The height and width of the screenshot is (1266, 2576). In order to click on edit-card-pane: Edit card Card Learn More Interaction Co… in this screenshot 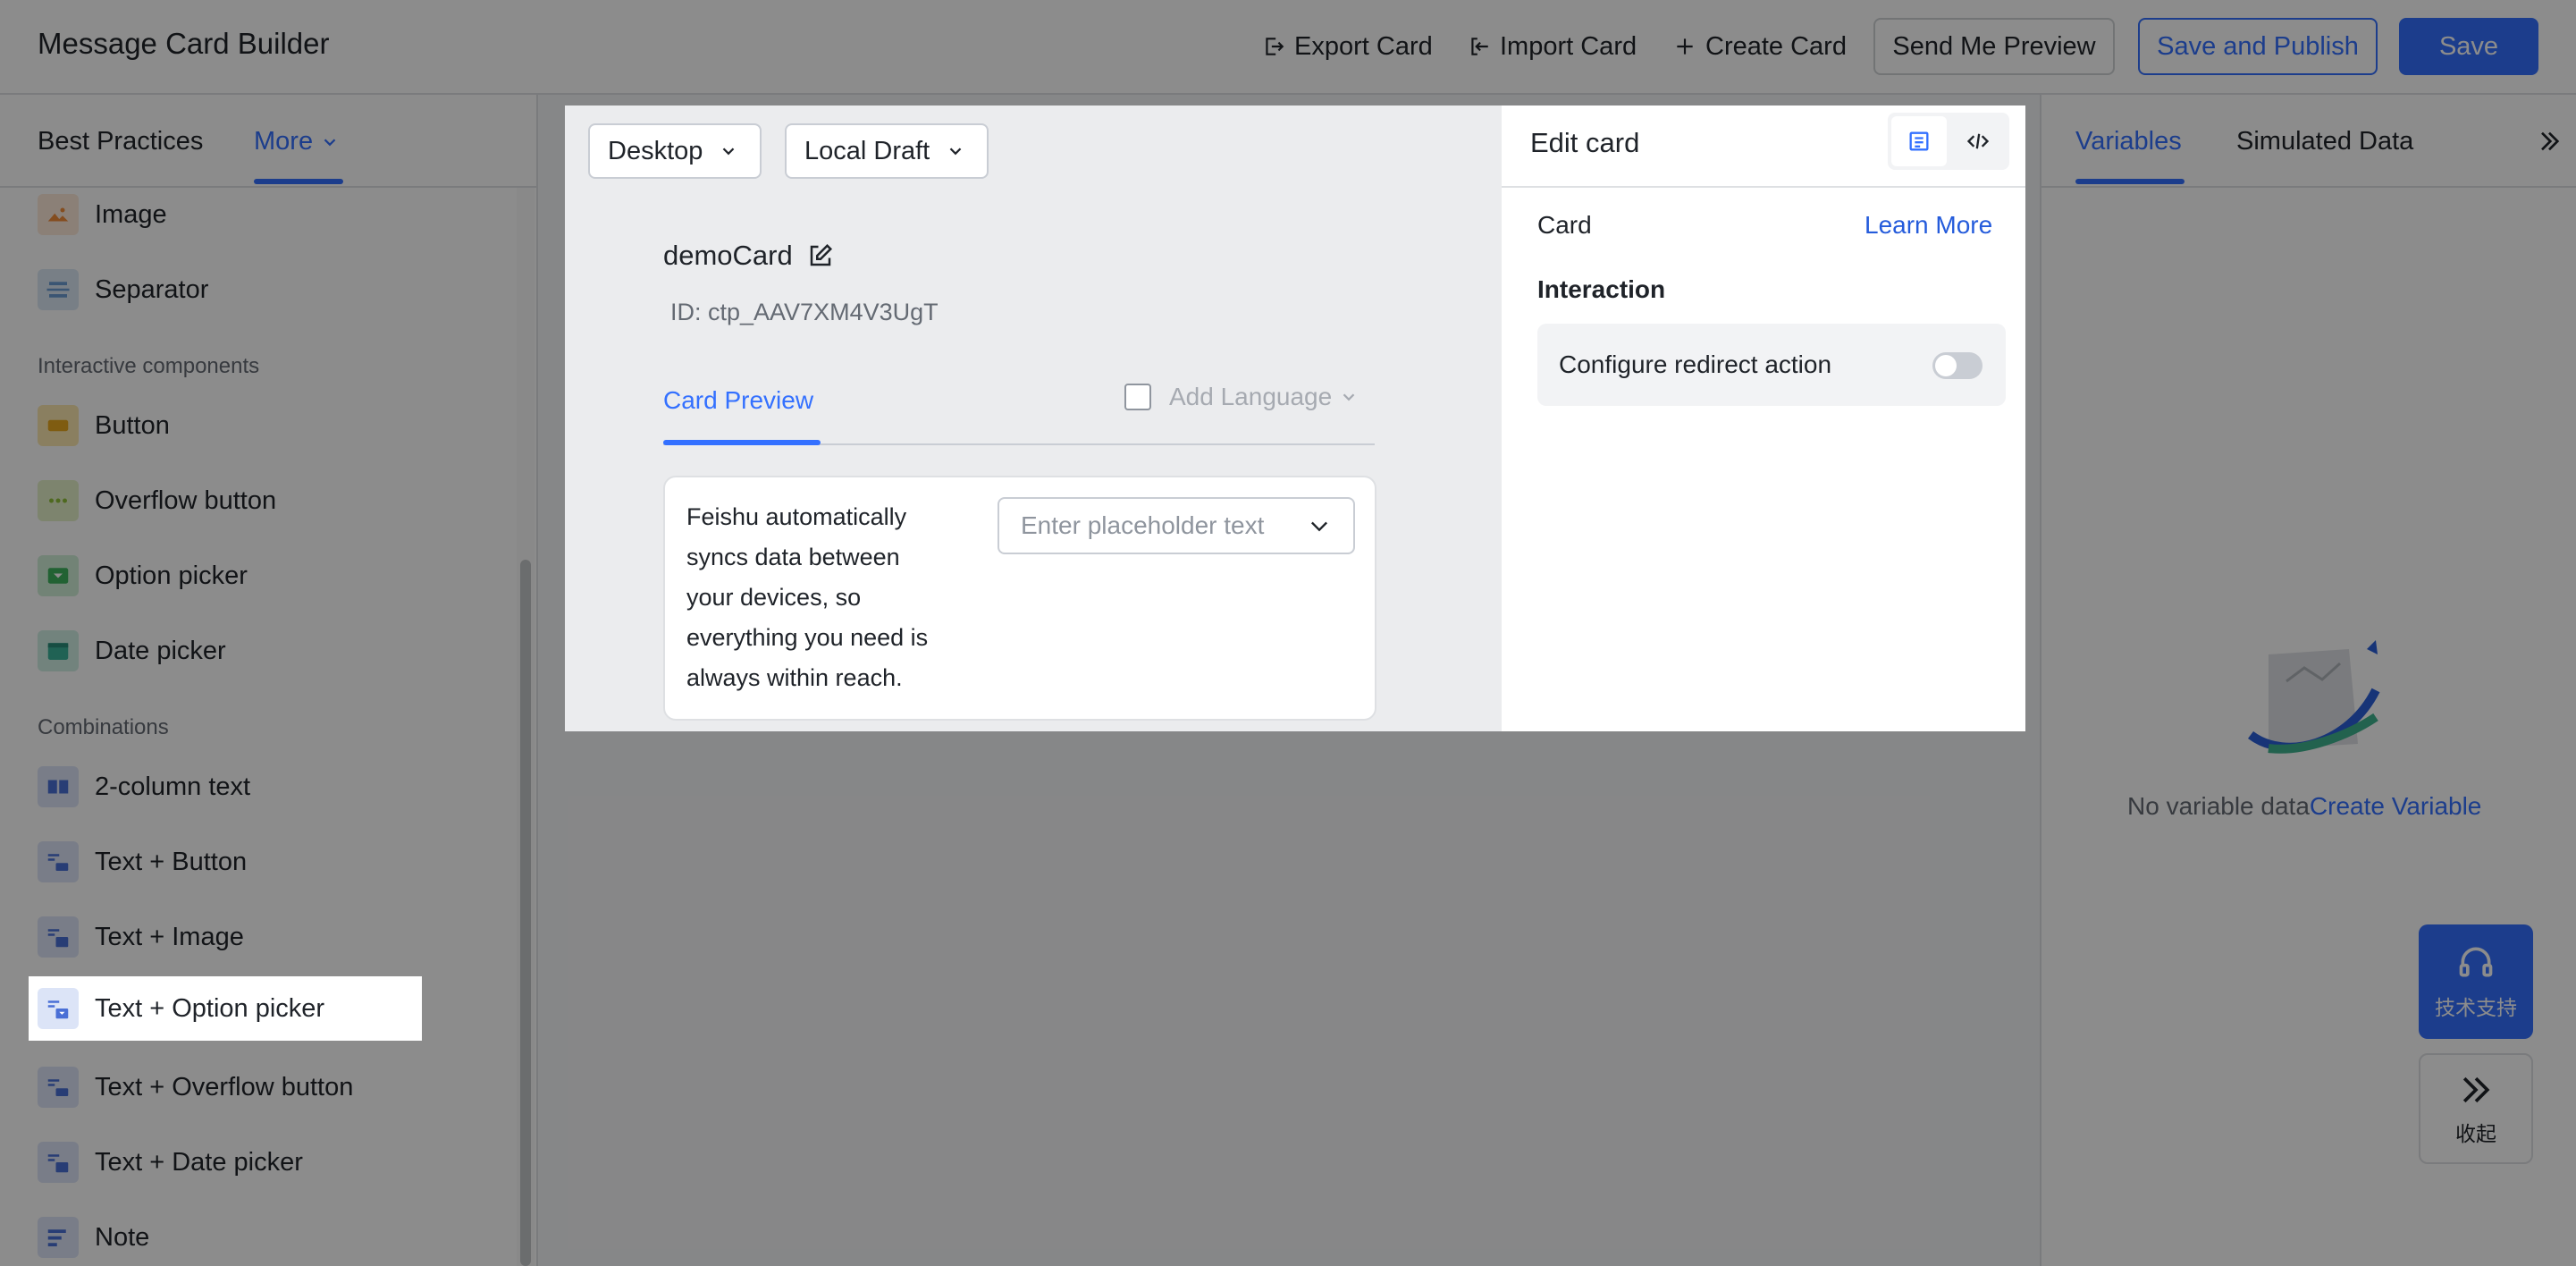, I will do `click(1764, 418)`.